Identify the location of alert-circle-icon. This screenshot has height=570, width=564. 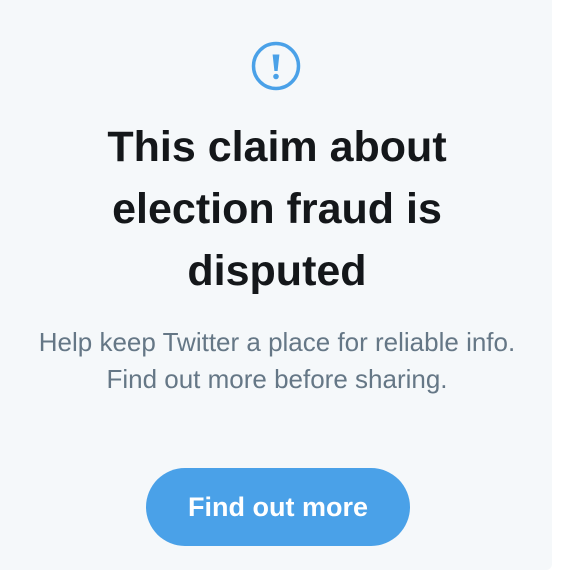
(276, 66).